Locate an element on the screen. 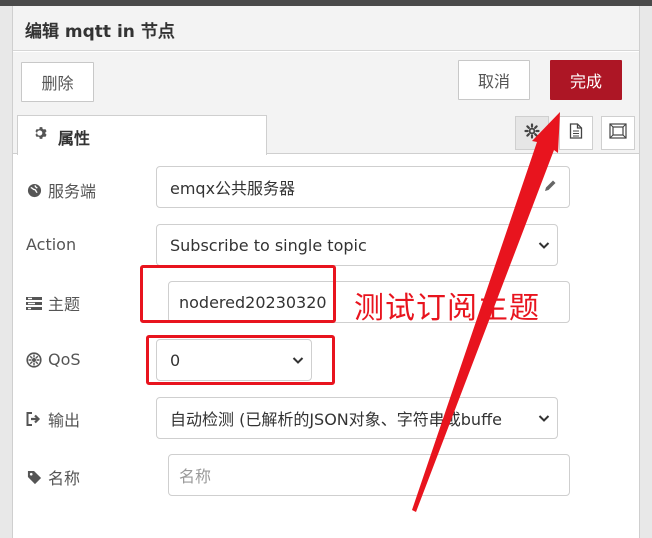  topic-label: 主题 is located at coordinates (64, 304).